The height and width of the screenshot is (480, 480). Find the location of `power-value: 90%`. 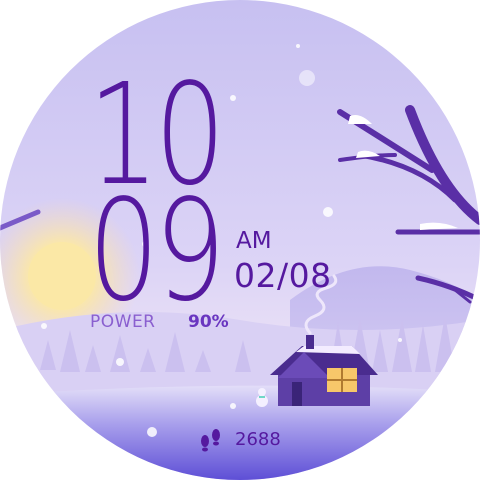

power-value: 90% is located at coordinates (208, 322).